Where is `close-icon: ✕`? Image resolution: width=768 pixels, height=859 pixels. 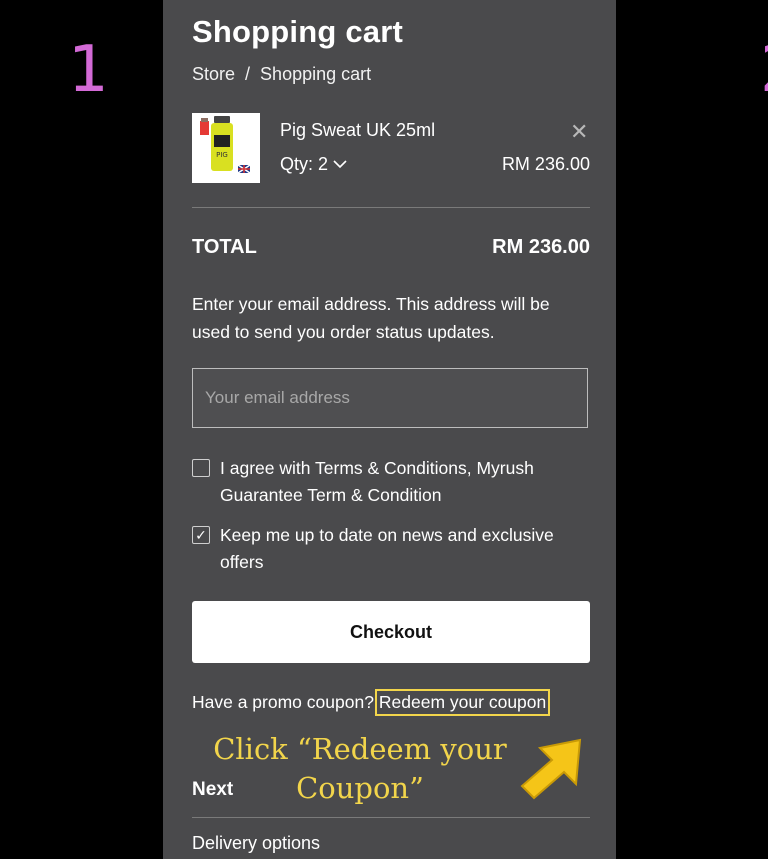
close-icon: ✕ is located at coordinates (579, 132).